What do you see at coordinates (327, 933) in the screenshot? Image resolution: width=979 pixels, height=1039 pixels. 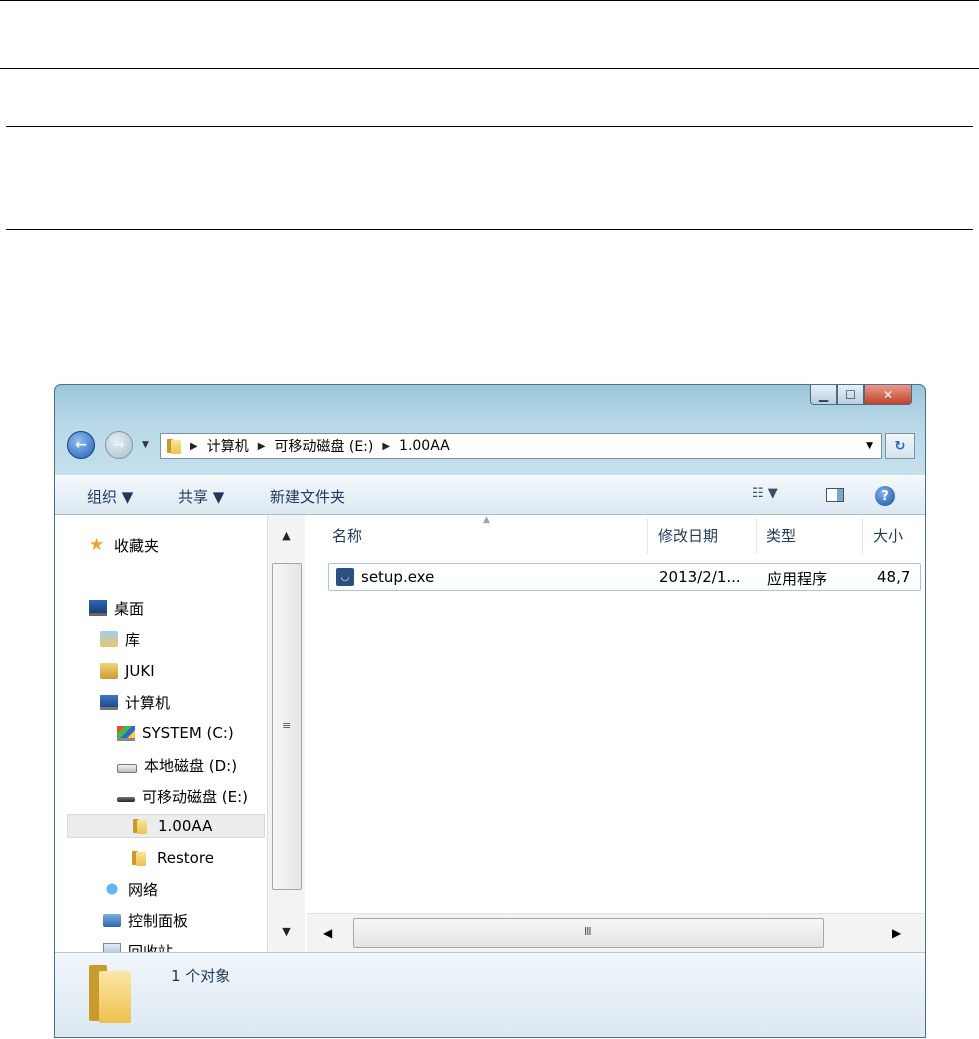 I see `scroll-left-icon: ◀` at bounding box center [327, 933].